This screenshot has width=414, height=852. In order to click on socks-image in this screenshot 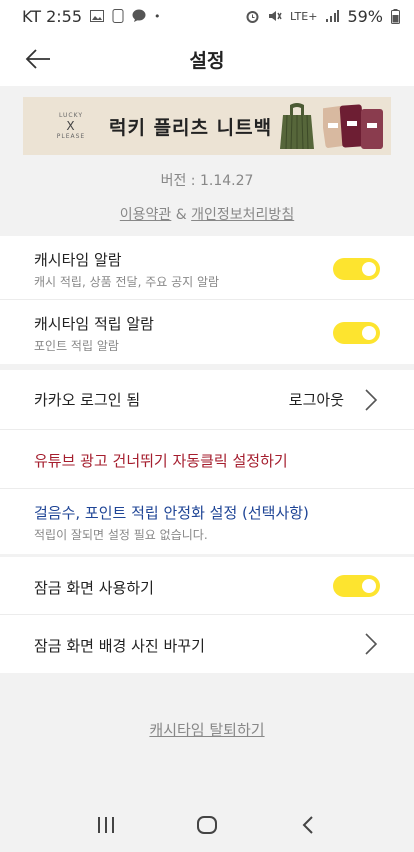, I will do `click(353, 126)`.